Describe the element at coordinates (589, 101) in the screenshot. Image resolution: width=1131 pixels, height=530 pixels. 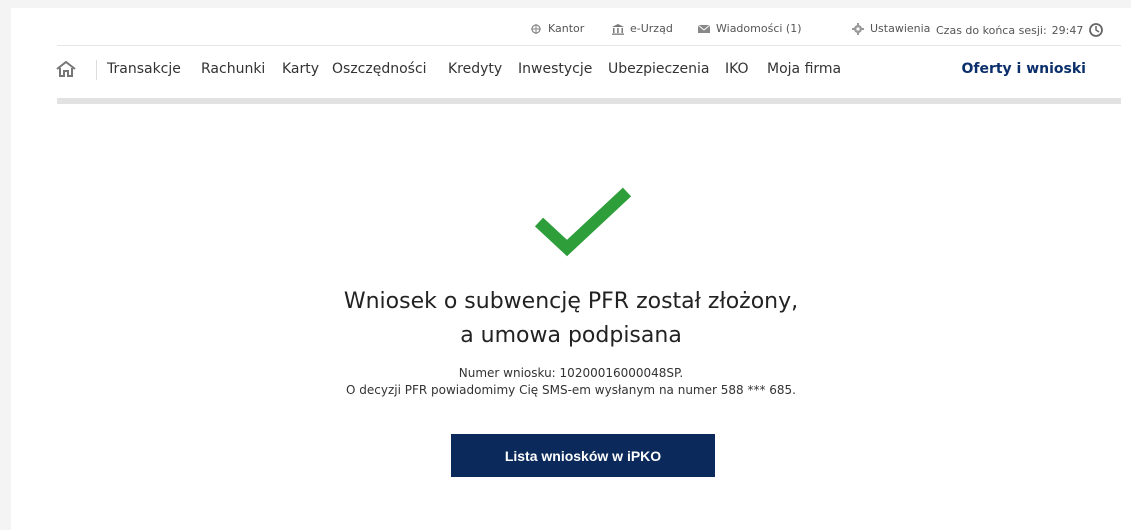
I see `nav-underline-bar` at that location.